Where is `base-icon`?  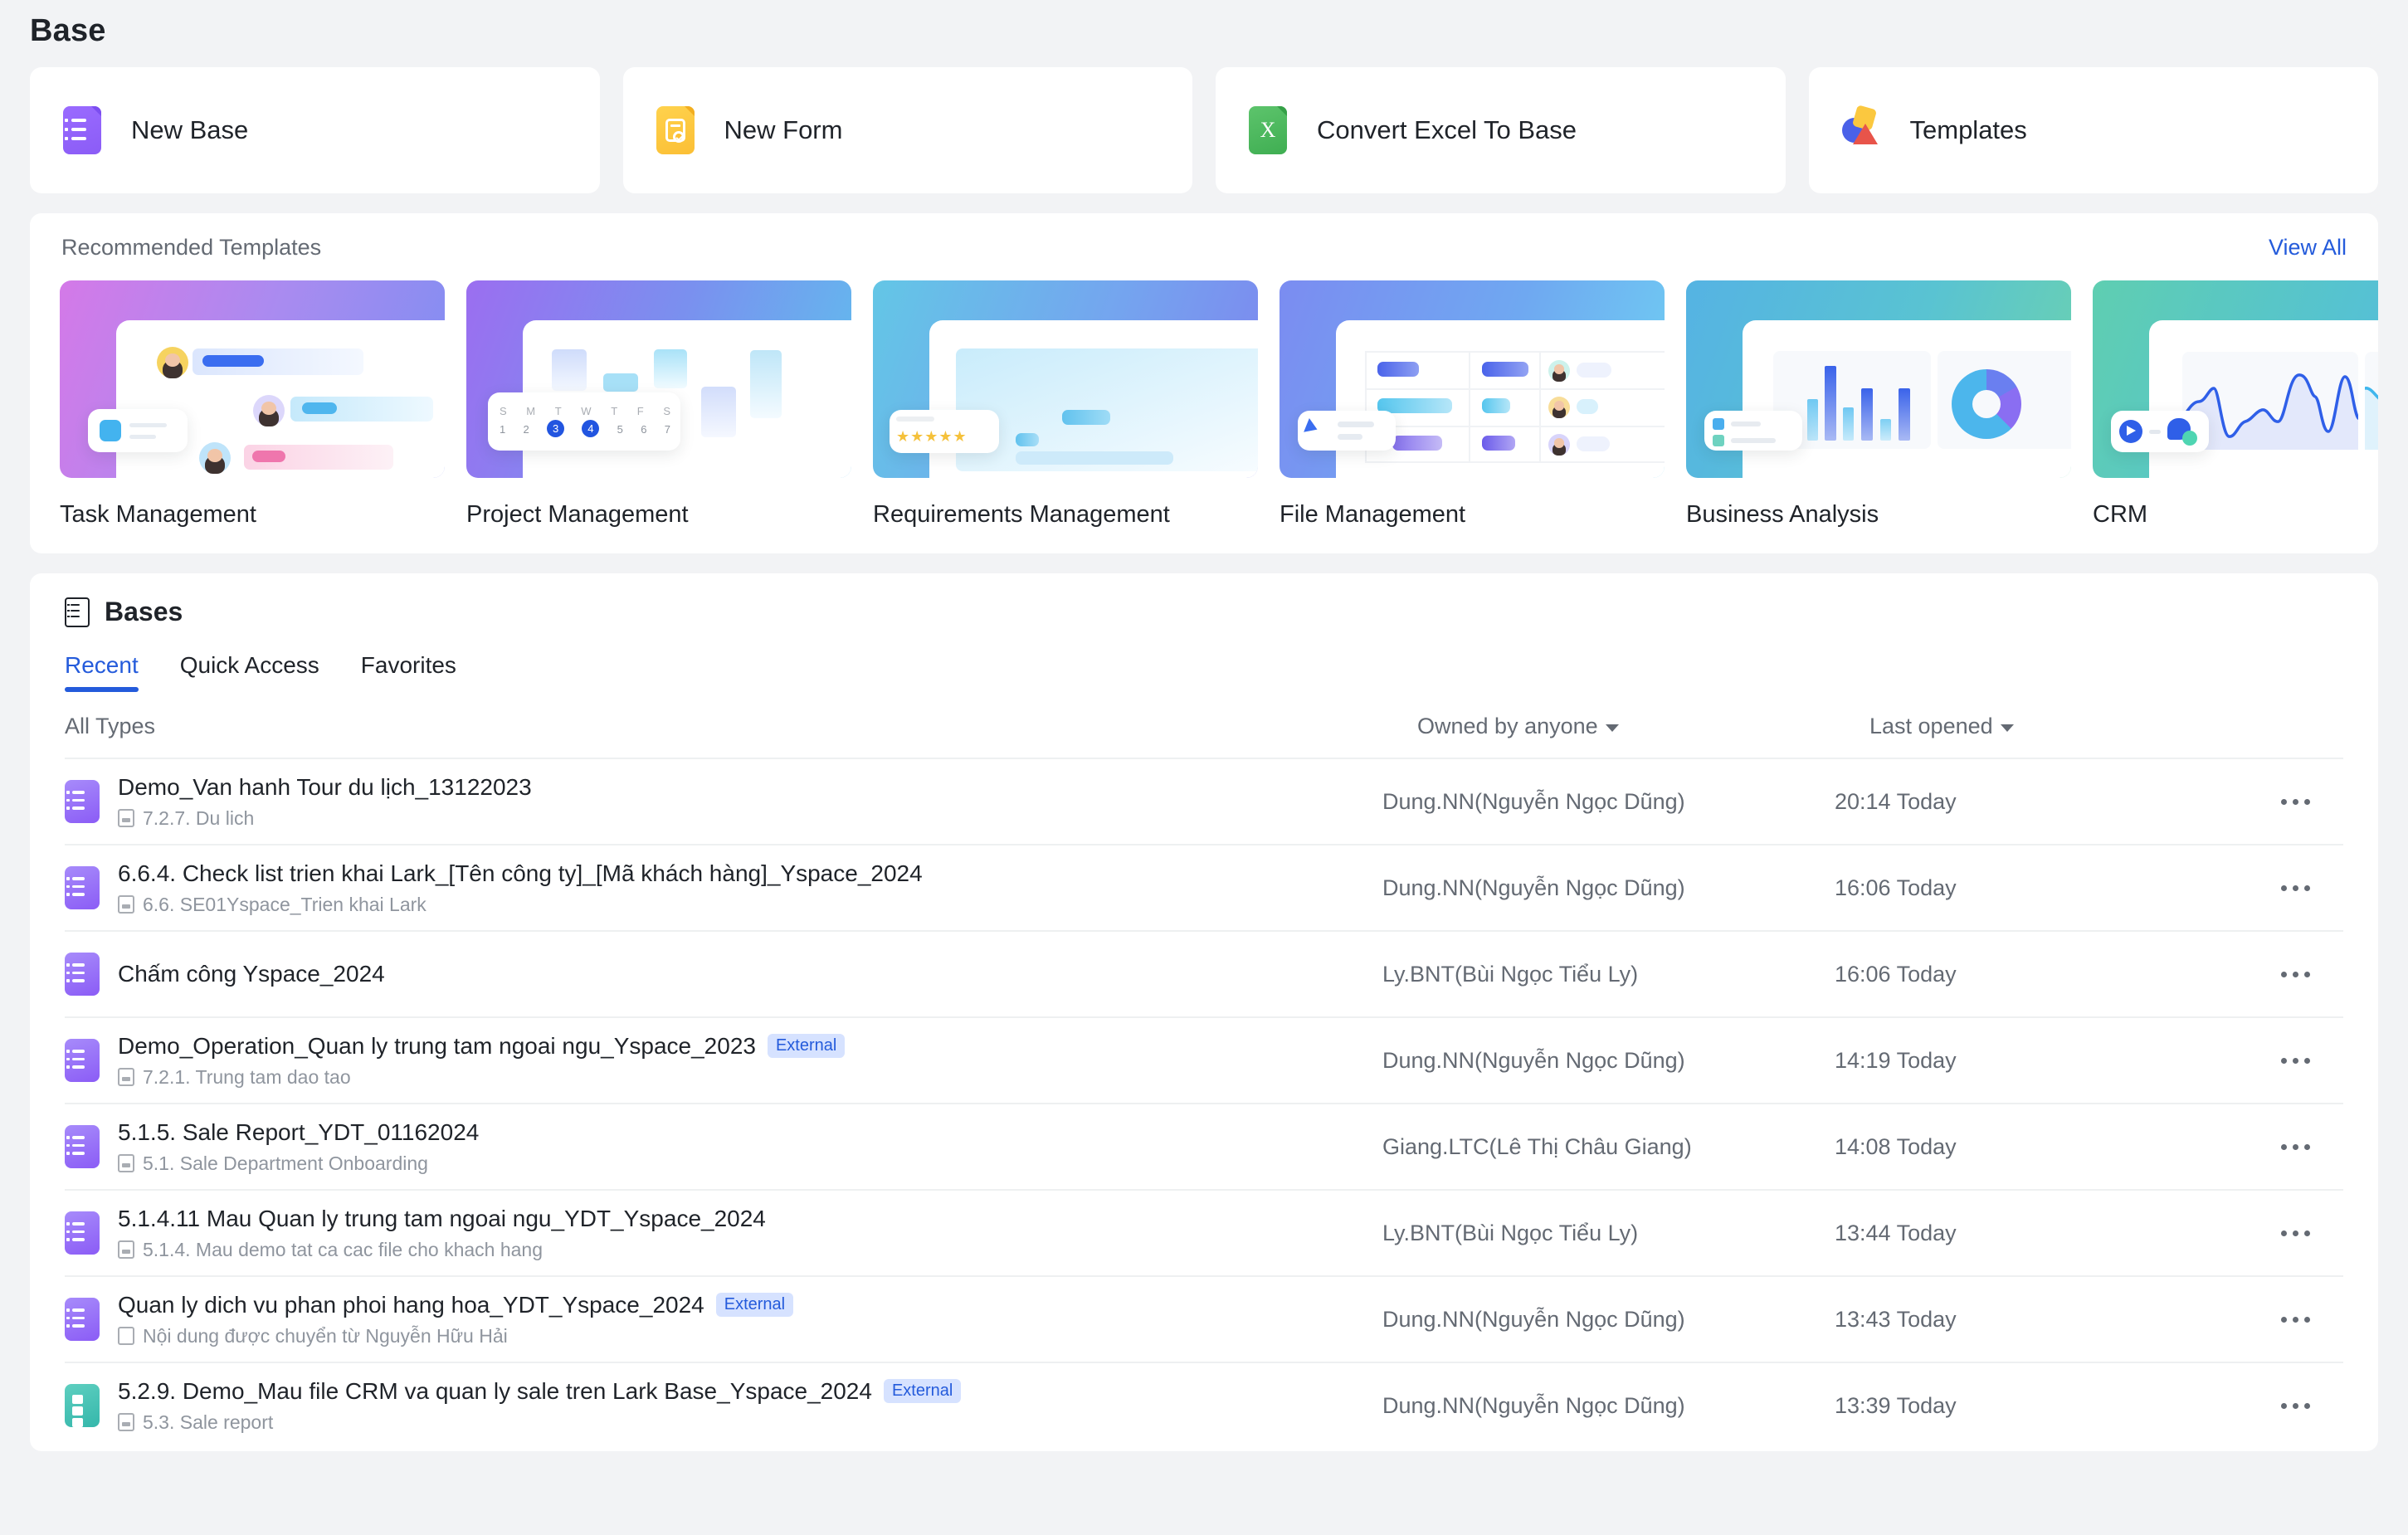 base-icon is located at coordinates (84, 130).